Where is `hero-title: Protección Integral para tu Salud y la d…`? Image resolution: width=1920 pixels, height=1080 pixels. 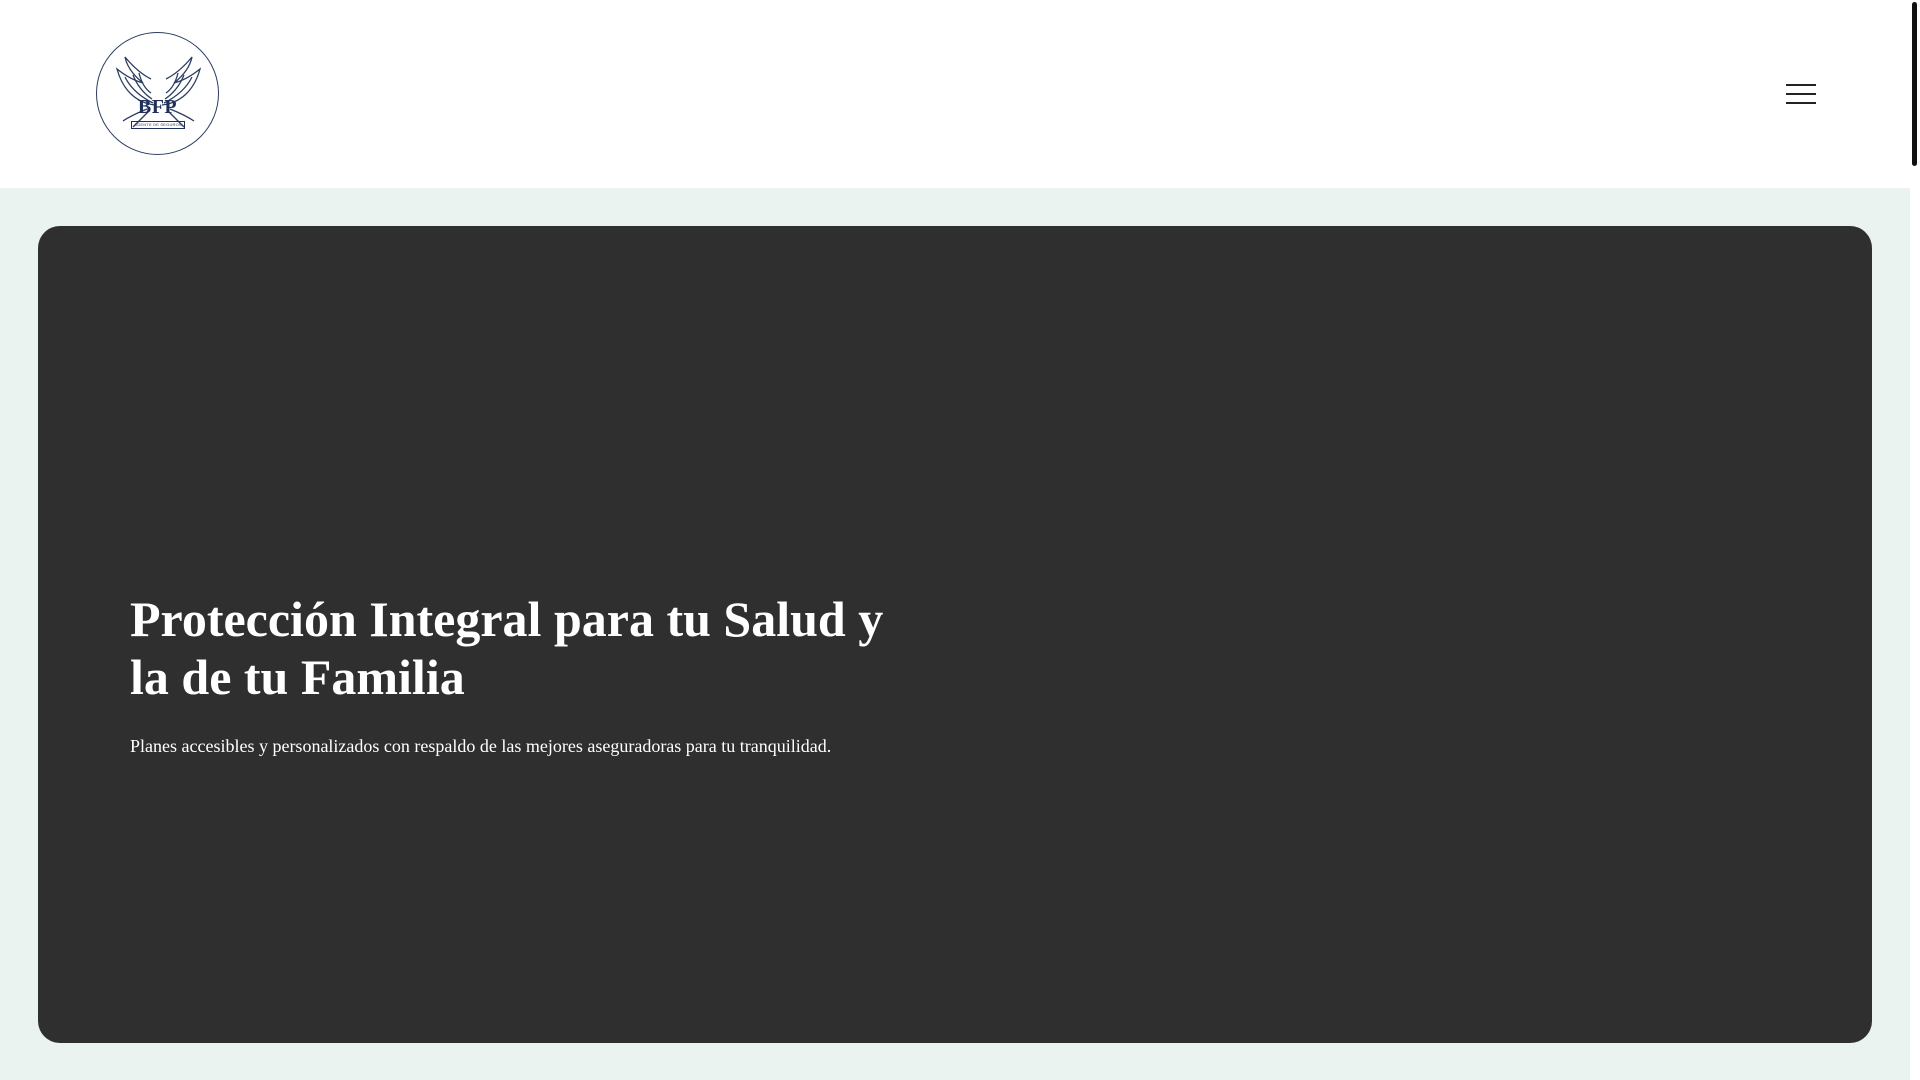 hero-title: Protección Integral para tu Salud y la d… is located at coordinates (507, 648).